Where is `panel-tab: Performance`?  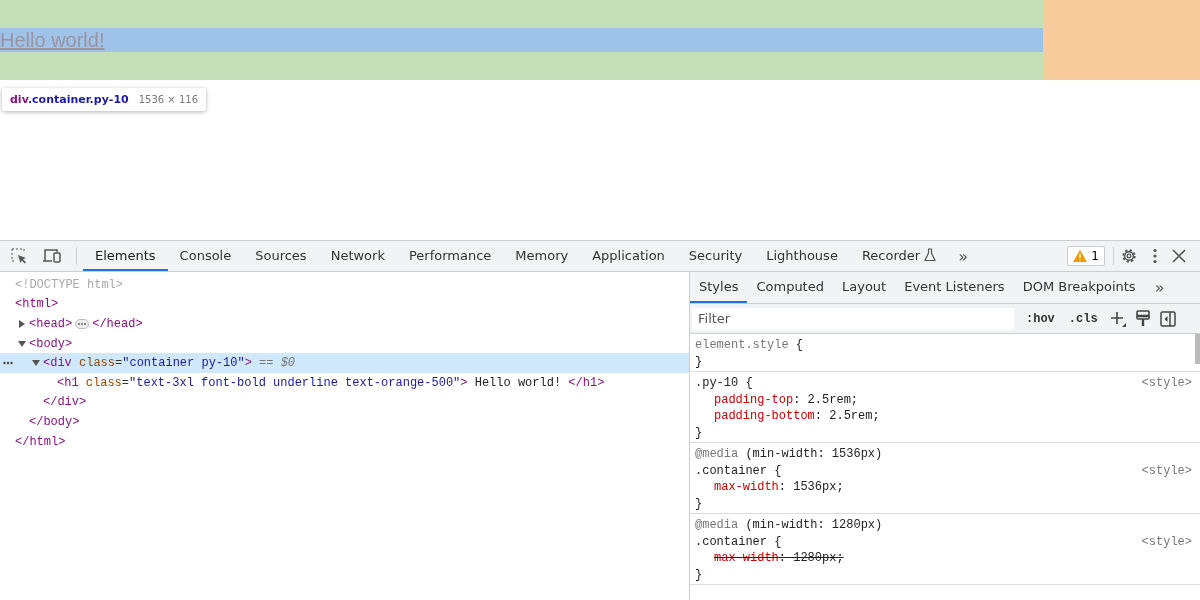 panel-tab: Performance is located at coordinates (450, 256).